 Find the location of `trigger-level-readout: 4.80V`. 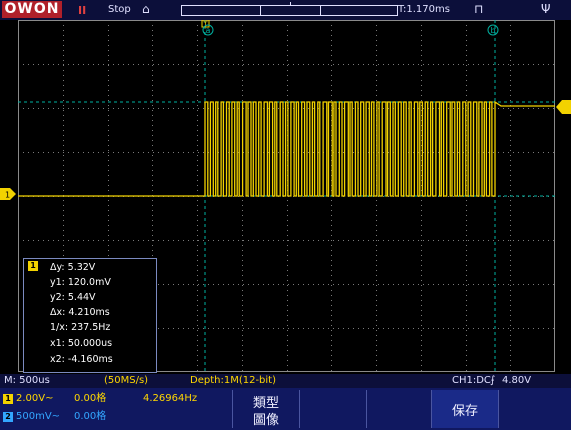

trigger-level-readout: 4.80V is located at coordinates (517, 380).